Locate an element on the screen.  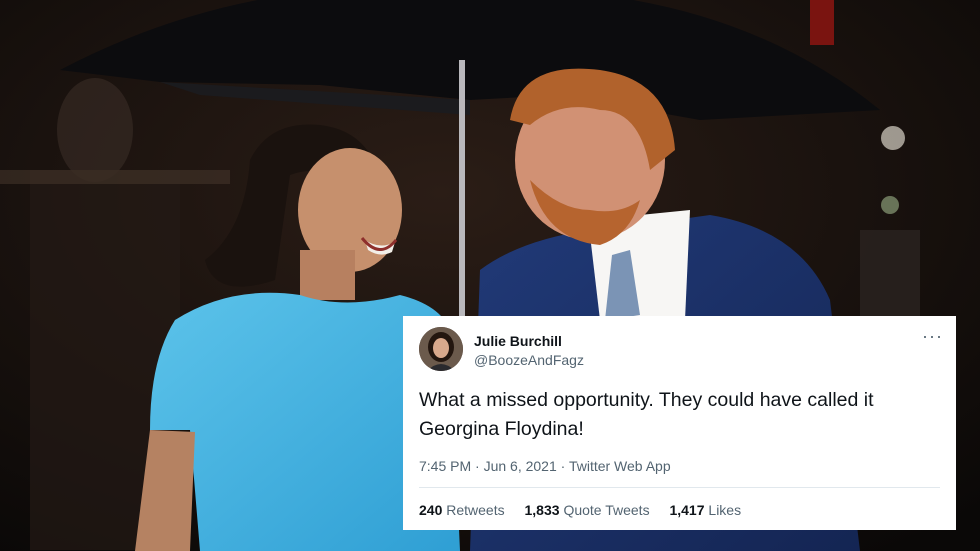
quote-tweets-stat: 1,833 Quote Tweets is located at coordinates (587, 510).